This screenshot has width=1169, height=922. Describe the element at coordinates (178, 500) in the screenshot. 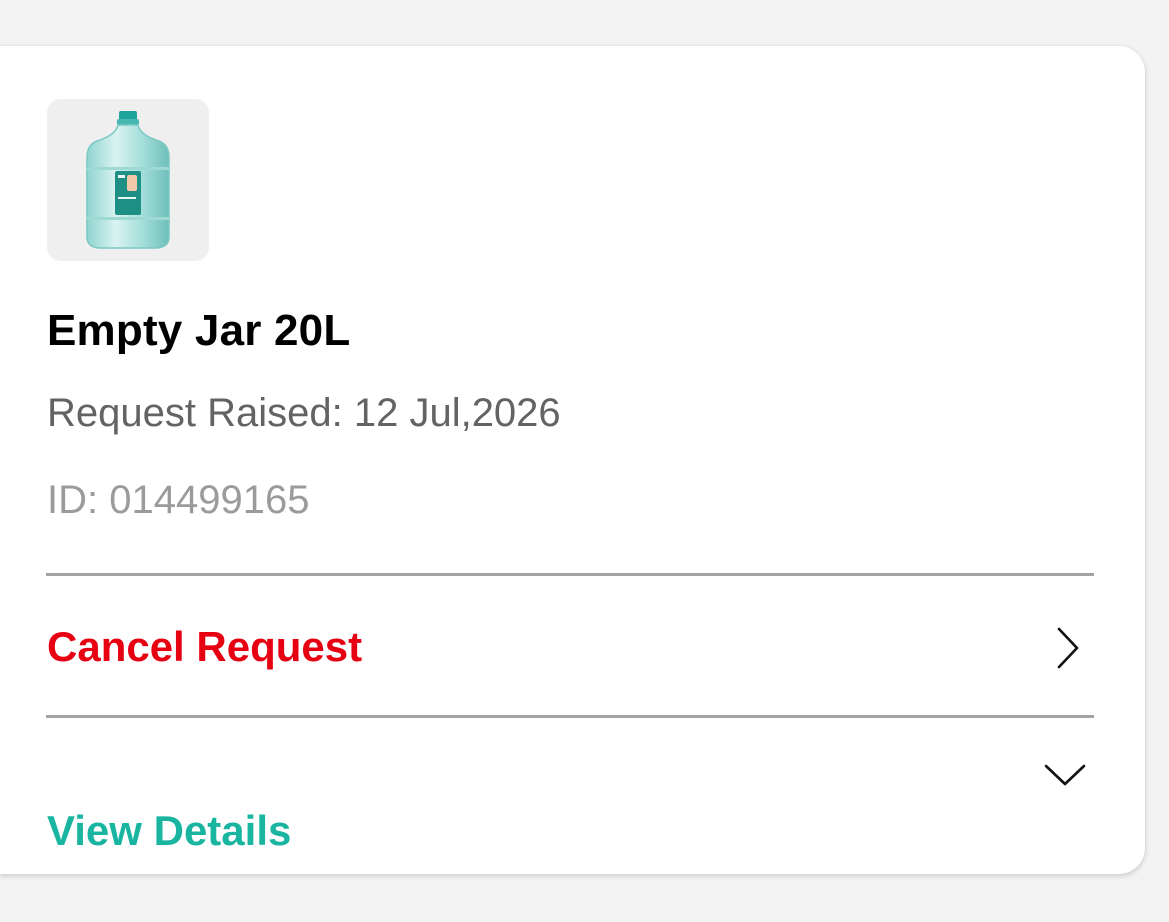

I see `request-id: ID: 014499165` at that location.